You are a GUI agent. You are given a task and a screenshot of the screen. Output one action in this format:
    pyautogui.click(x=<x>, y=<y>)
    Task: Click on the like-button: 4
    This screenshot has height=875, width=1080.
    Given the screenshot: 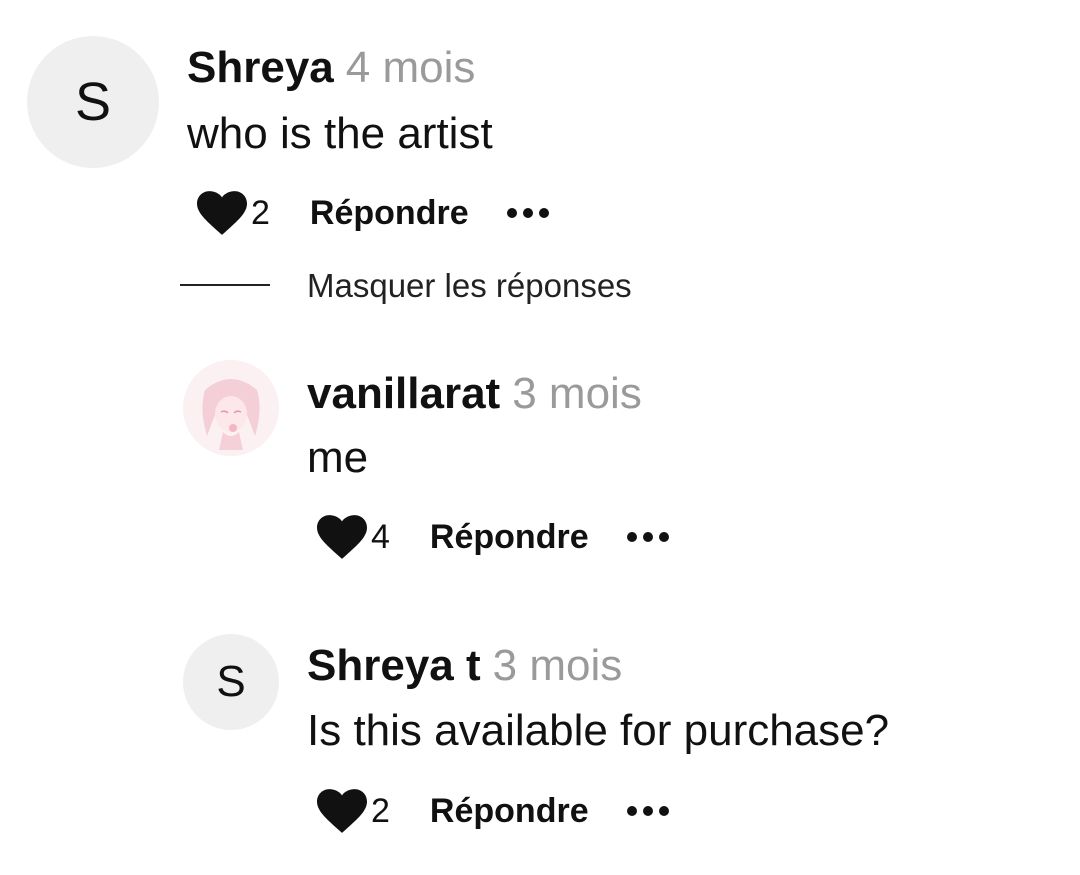 What is the action you would take?
    pyautogui.click(x=353, y=537)
    